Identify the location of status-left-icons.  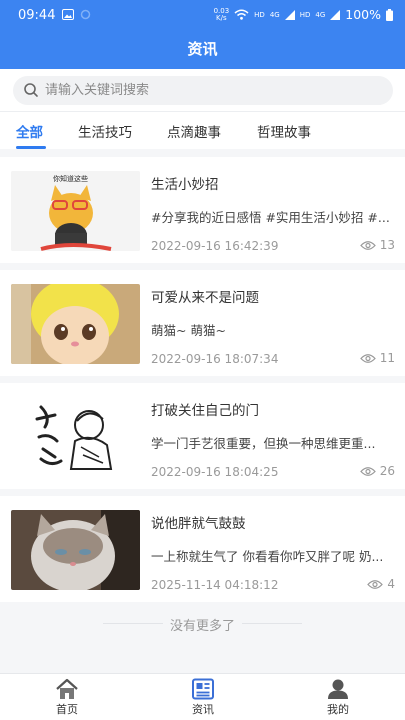
(76, 14).